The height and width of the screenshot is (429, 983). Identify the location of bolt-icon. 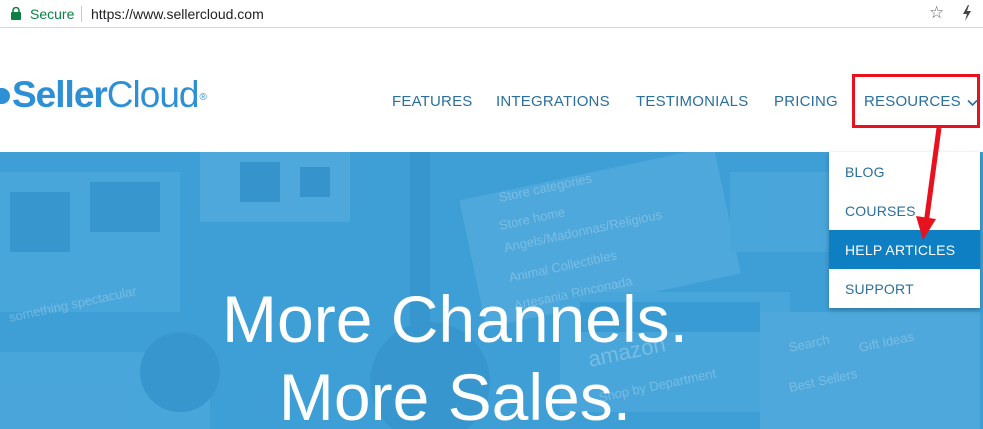
(967, 13).